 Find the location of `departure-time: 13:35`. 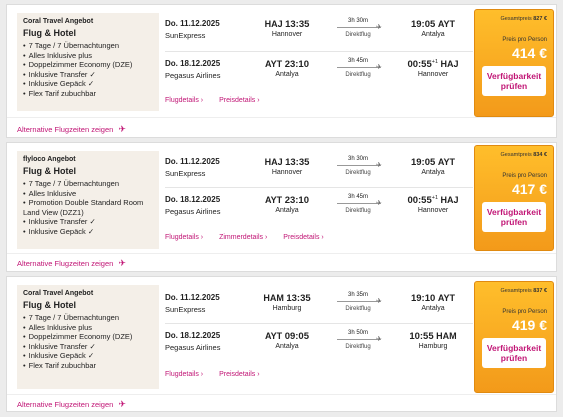

departure-time: 13:35 is located at coordinates (298, 298).